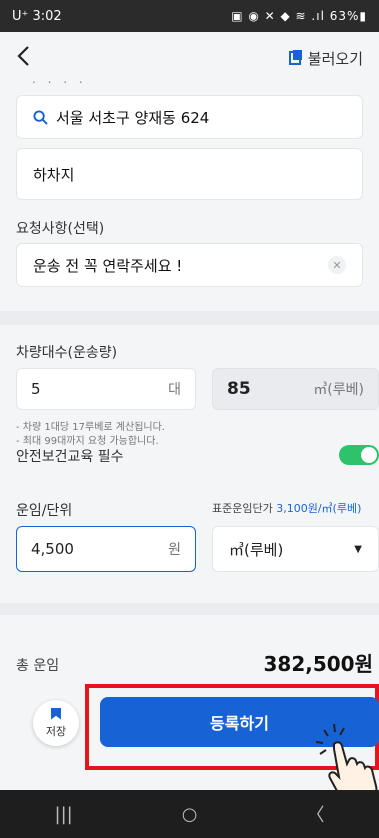 This screenshot has height=838, width=379. I want to click on fare-input: 4,500 원, so click(106, 549).